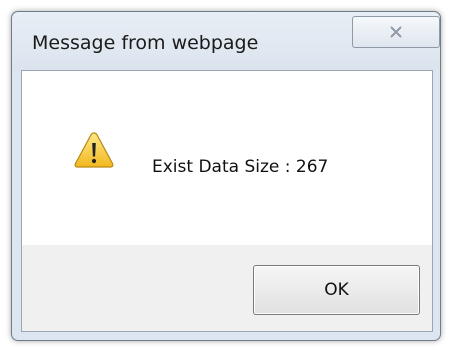  What do you see at coordinates (94, 150) in the screenshot?
I see `warning-icon` at bounding box center [94, 150].